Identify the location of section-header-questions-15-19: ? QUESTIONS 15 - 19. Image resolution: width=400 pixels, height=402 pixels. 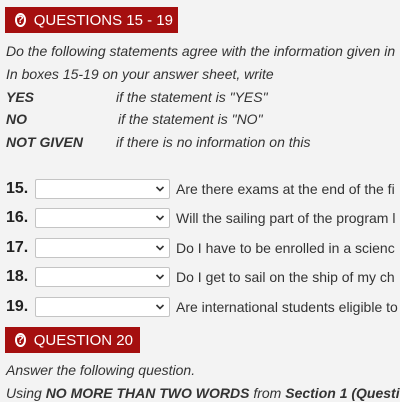
(91, 20).